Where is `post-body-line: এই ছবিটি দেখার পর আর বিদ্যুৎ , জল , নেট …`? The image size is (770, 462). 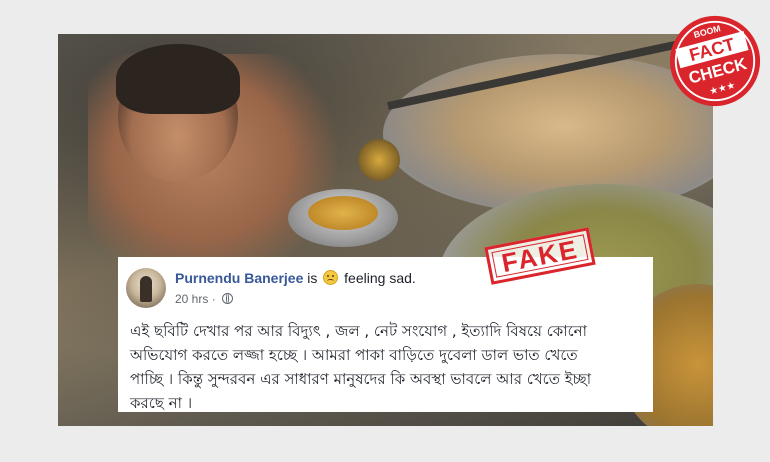
post-body-line: এই ছবিটি দেখার পর আর বিদ্যুৎ , জল , নেট … is located at coordinates (358, 331).